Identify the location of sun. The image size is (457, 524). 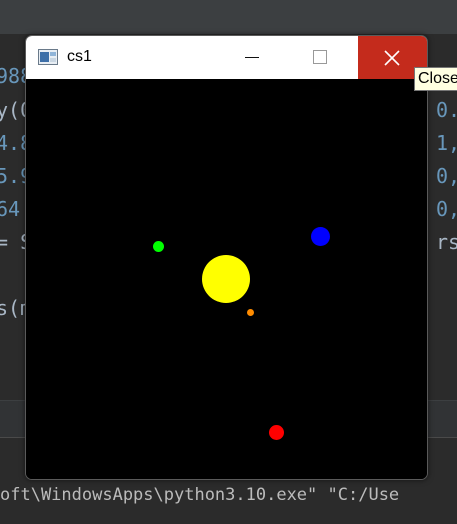
(226, 279).